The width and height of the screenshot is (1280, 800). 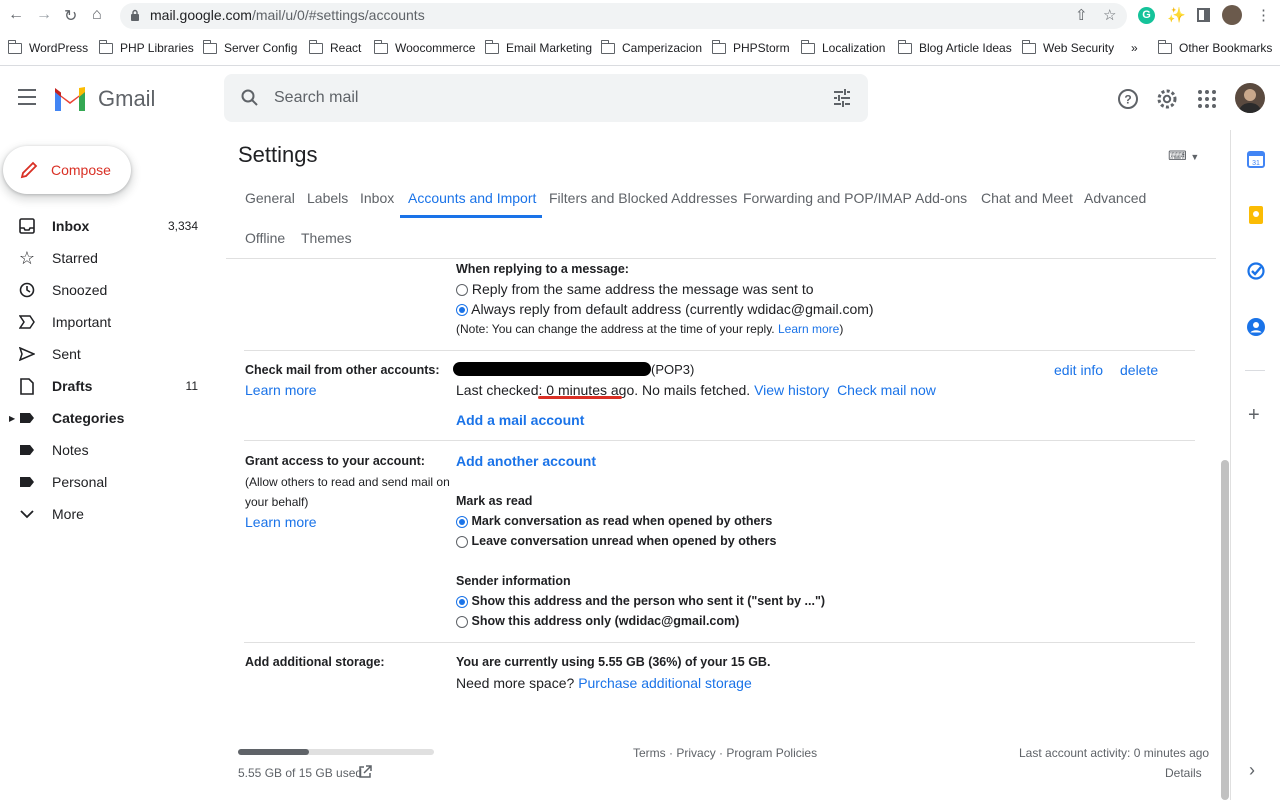 What do you see at coordinates (1183, 156) in the screenshot?
I see `input-tools-button: ⌨ ▼` at bounding box center [1183, 156].